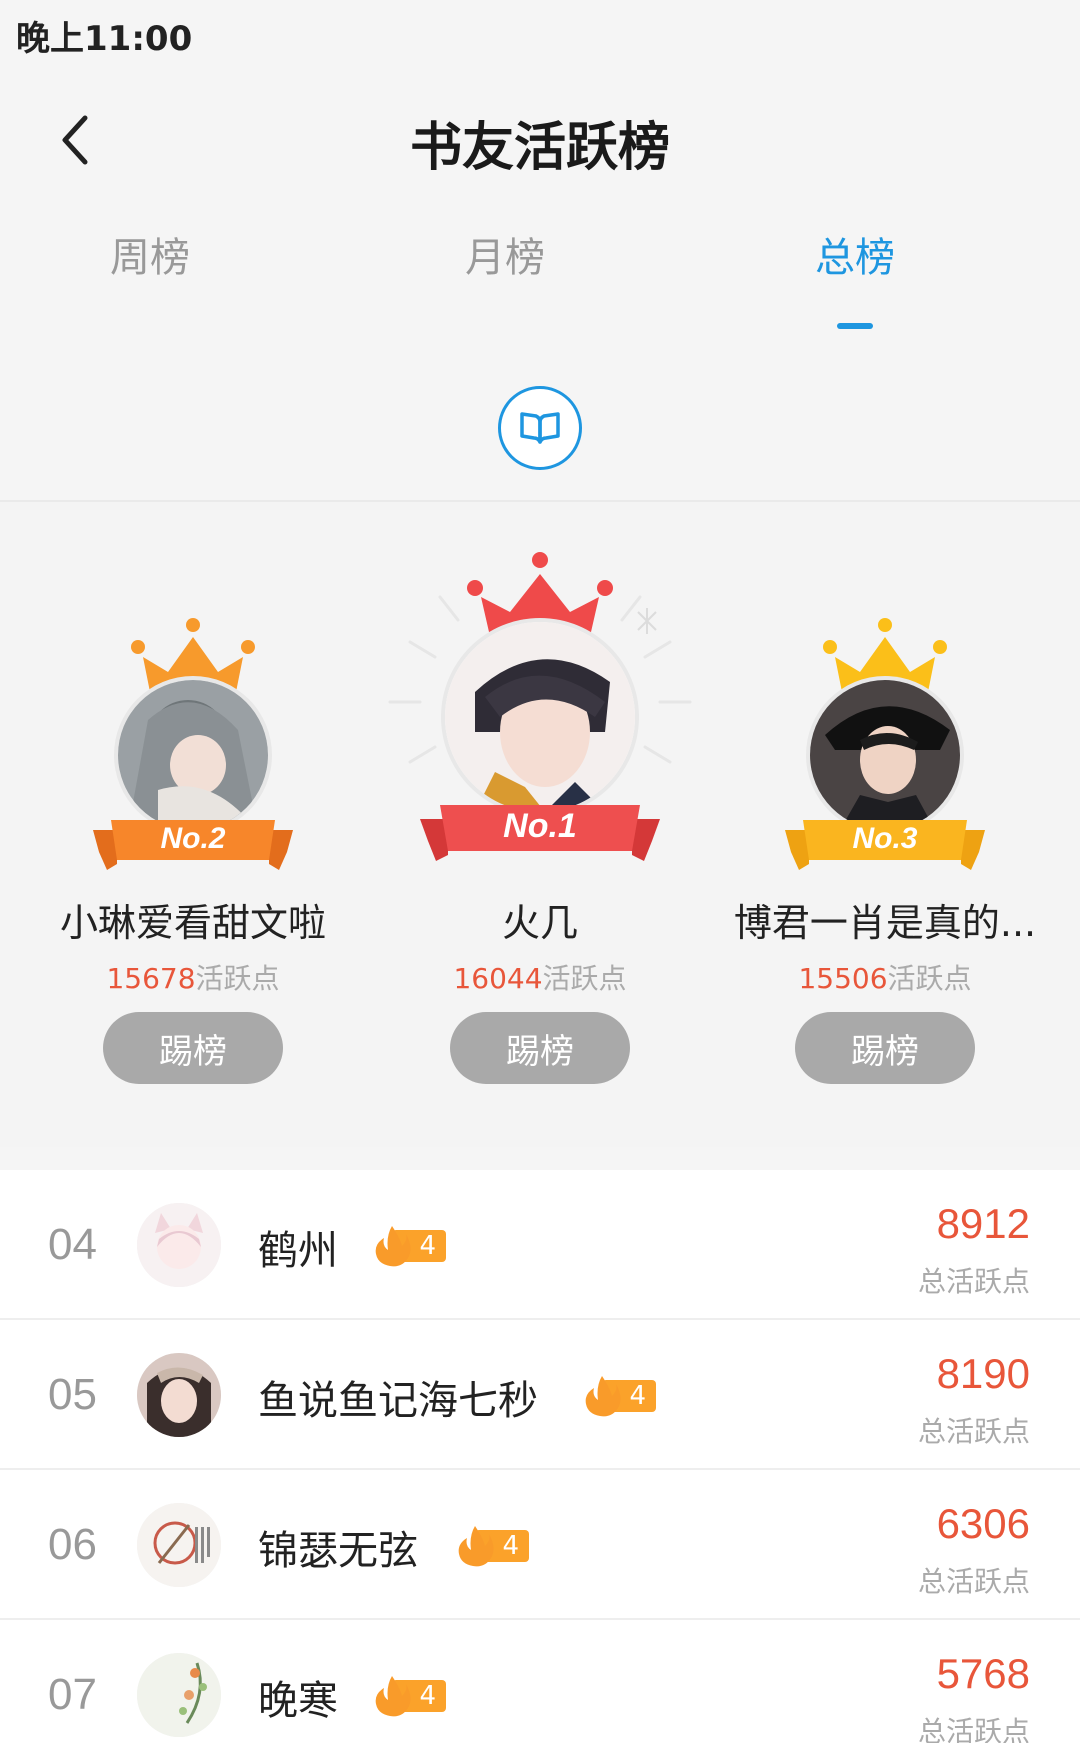 The image size is (1080, 1743). What do you see at coordinates (983, 1373) in the screenshot?
I see `score-value: 8190` at bounding box center [983, 1373].